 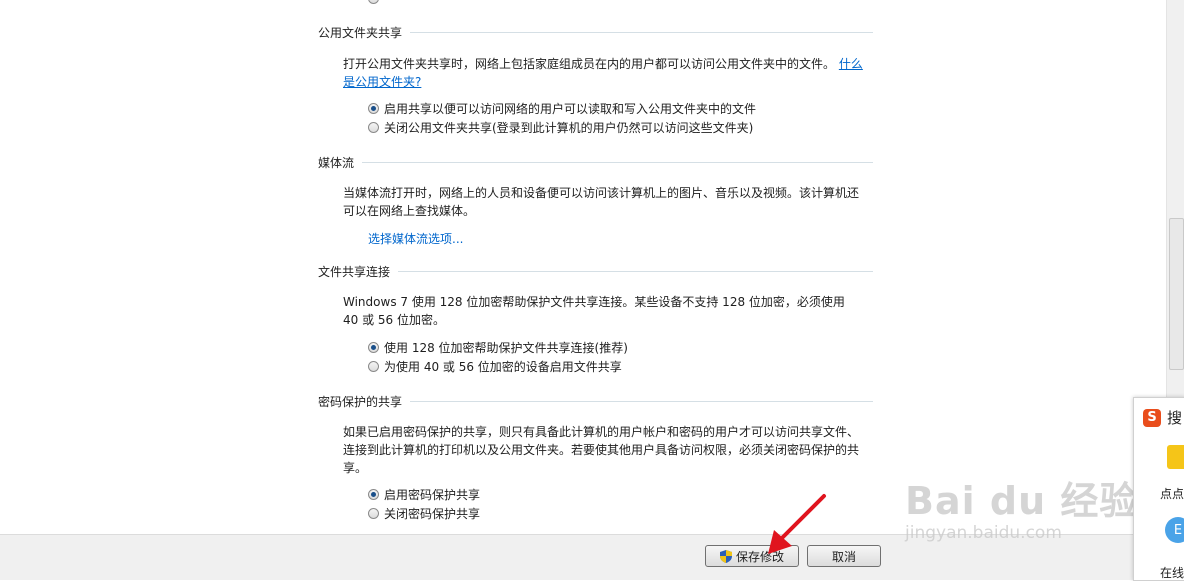 What do you see at coordinates (1176, 294) in the screenshot?
I see `scrollbar-thumb` at bounding box center [1176, 294].